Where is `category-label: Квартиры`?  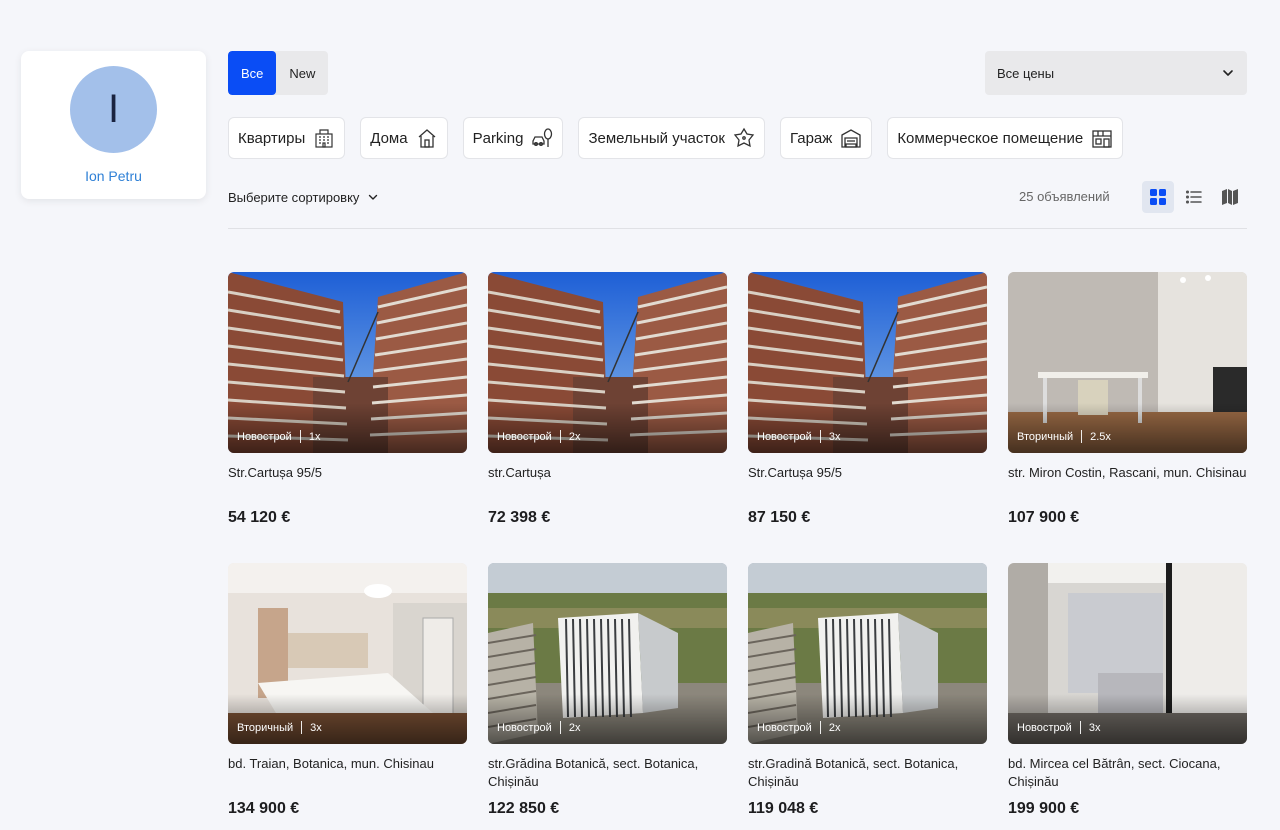 category-label: Квартиры is located at coordinates (272, 138).